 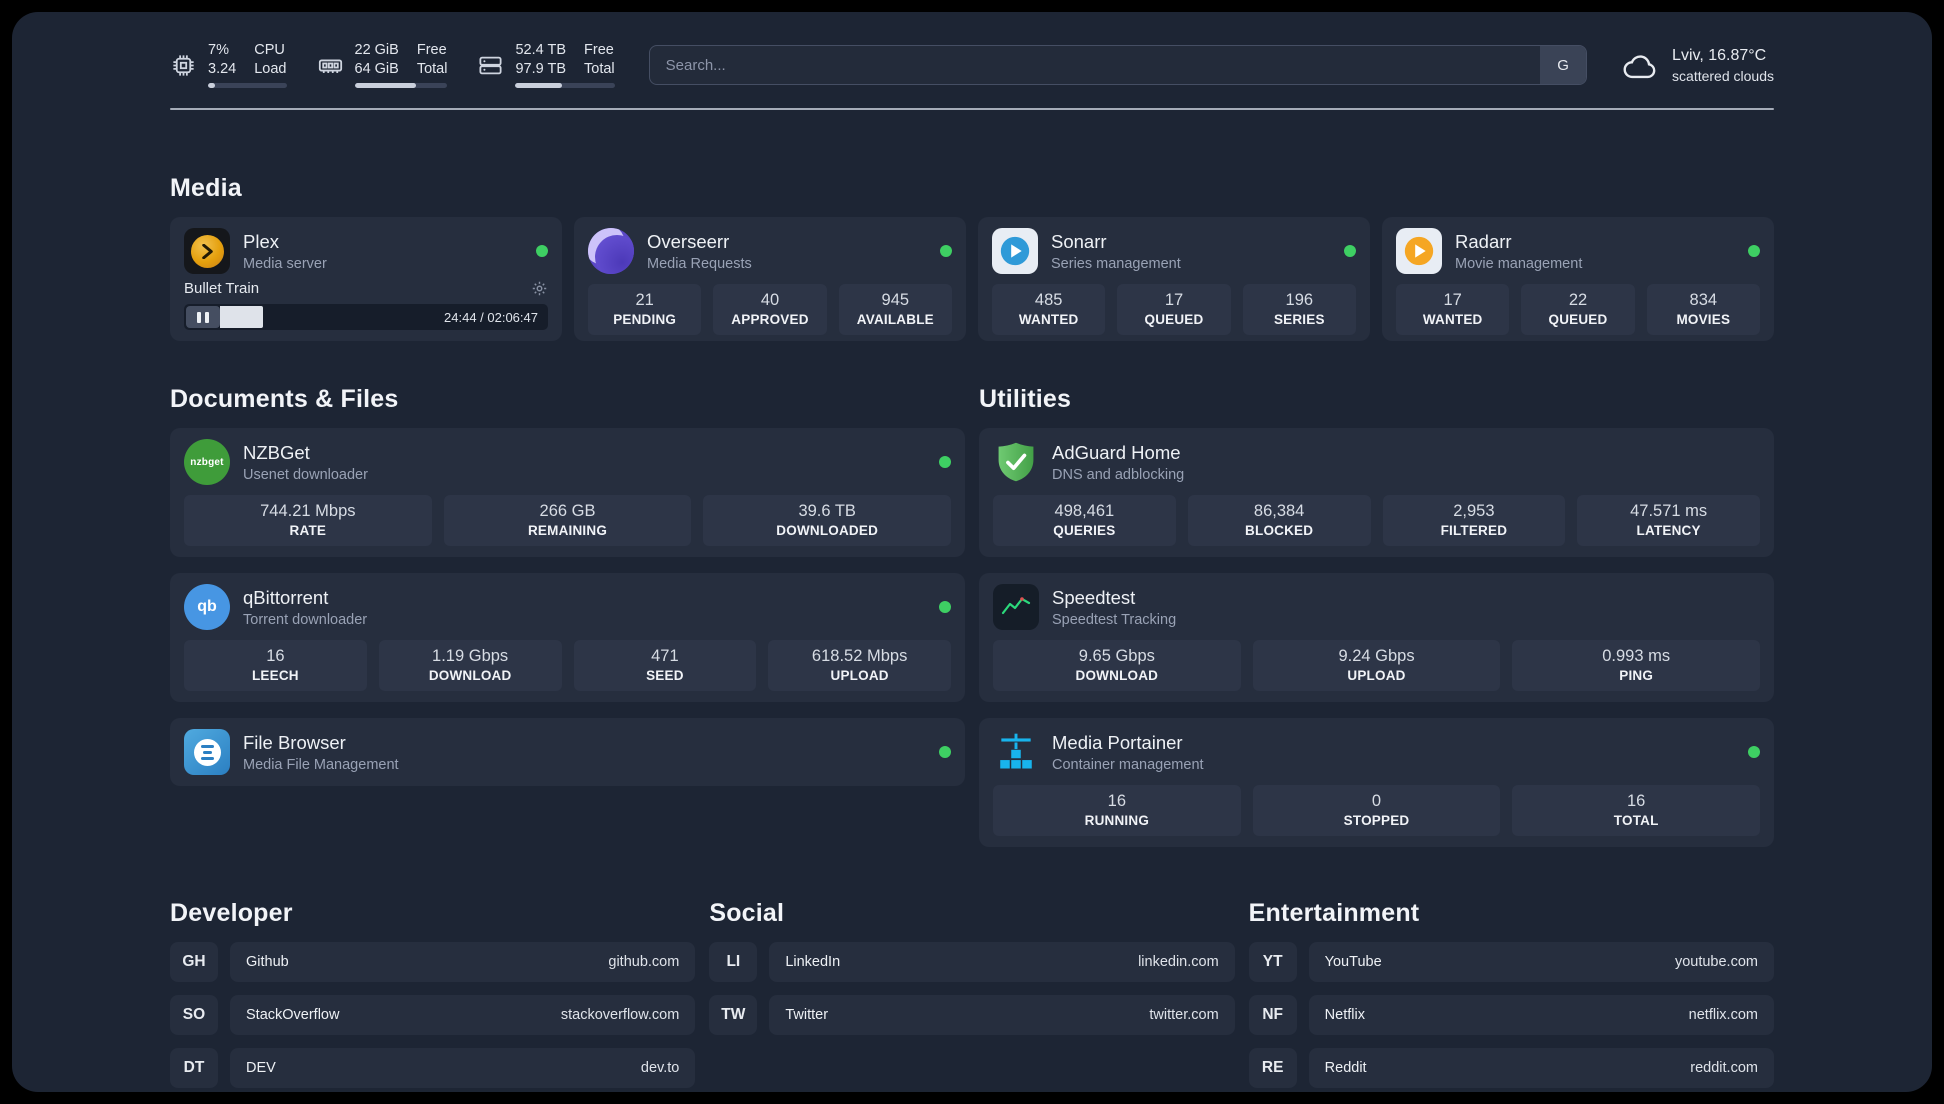 What do you see at coordinates (1279, 520) in the screenshot?
I see `stat-blocked: 86,384 BLOCKED` at bounding box center [1279, 520].